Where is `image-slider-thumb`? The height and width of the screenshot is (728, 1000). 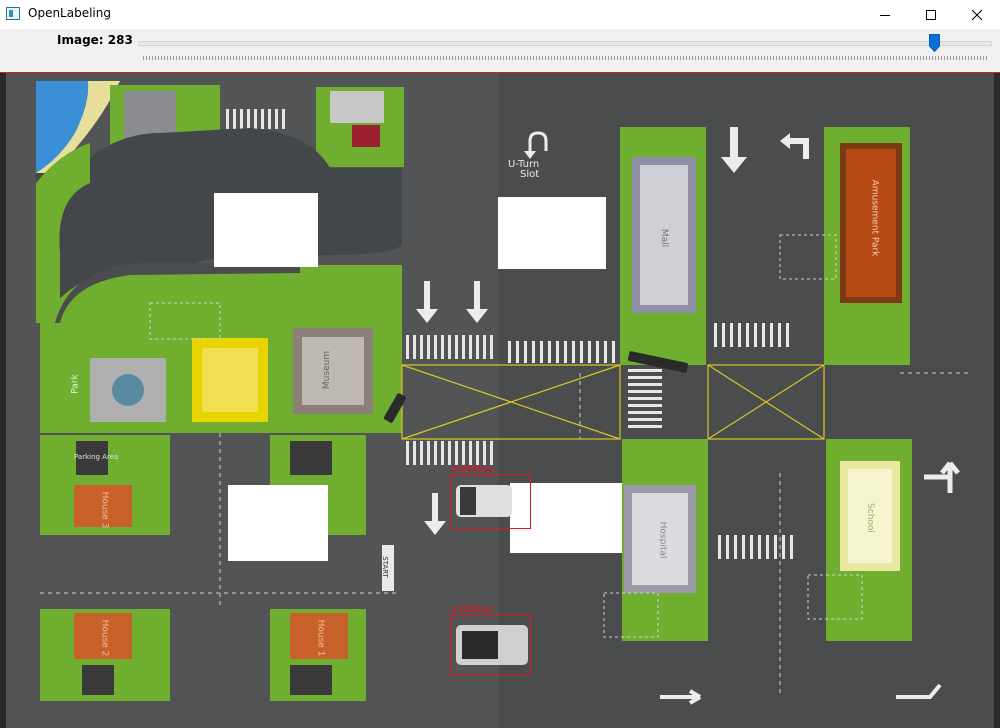 image-slider-thumb is located at coordinates (934, 43).